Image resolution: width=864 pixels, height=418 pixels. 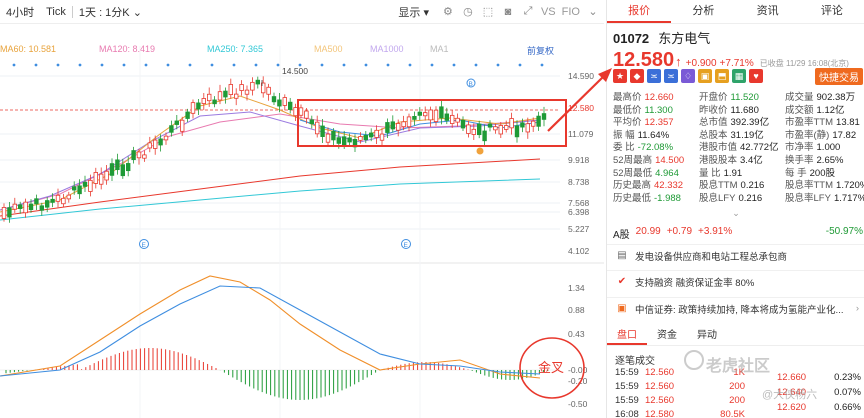 I want to click on stat-cell: 每 手 200股, so click(x=824, y=174).